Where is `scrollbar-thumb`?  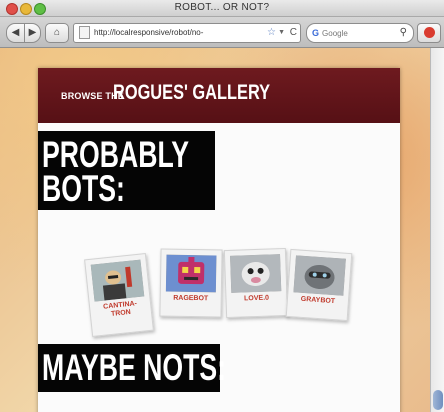
scrollbar-thumb is located at coordinates (438, 400).